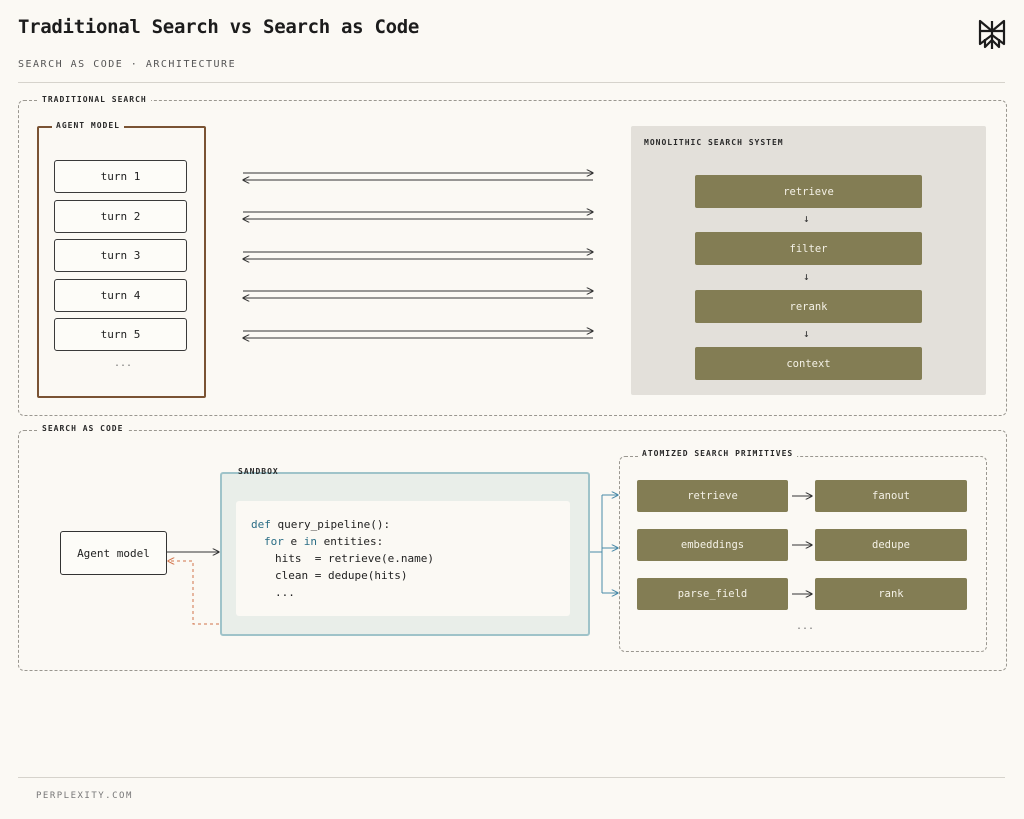 This screenshot has height=819, width=1024. I want to click on agent-model-node: Agent model, so click(113, 553).